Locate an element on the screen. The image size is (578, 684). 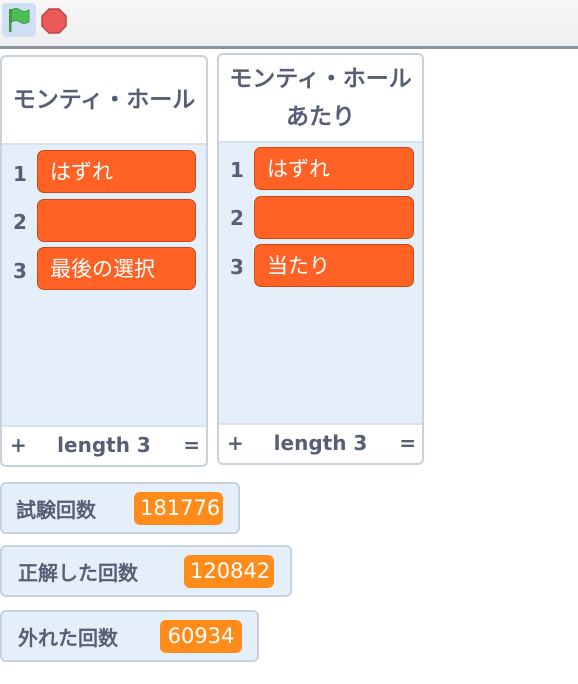
variable-monitor-correct: 正解した回数 120842 is located at coordinates (146, 571).